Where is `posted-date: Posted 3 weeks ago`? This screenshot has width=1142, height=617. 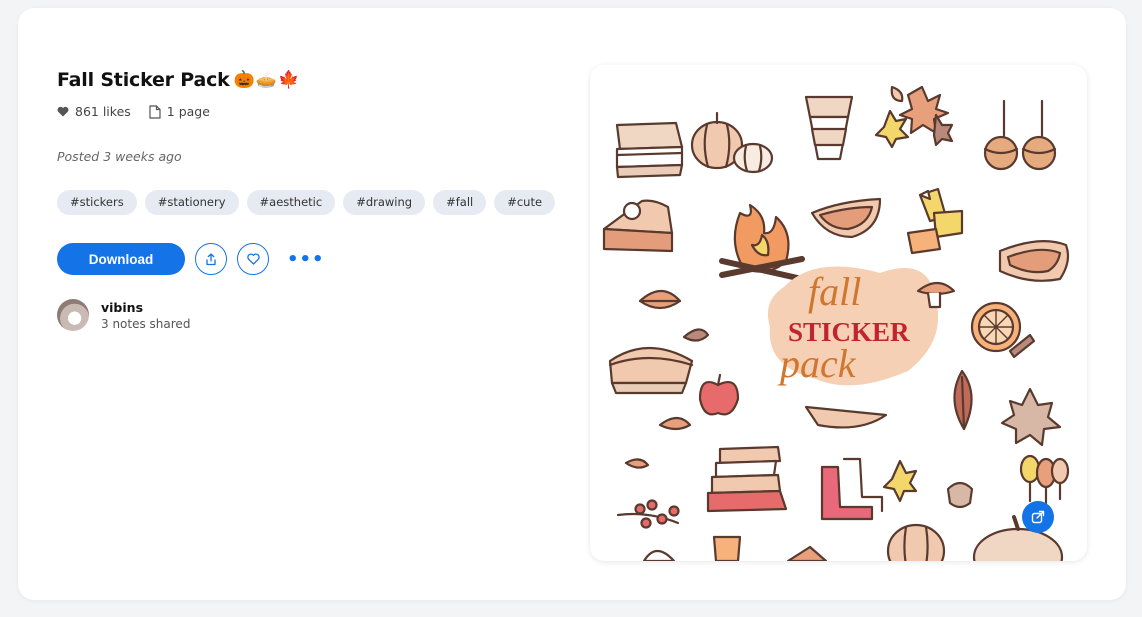
posted-date: Posted 3 weeks ago is located at coordinates (119, 156).